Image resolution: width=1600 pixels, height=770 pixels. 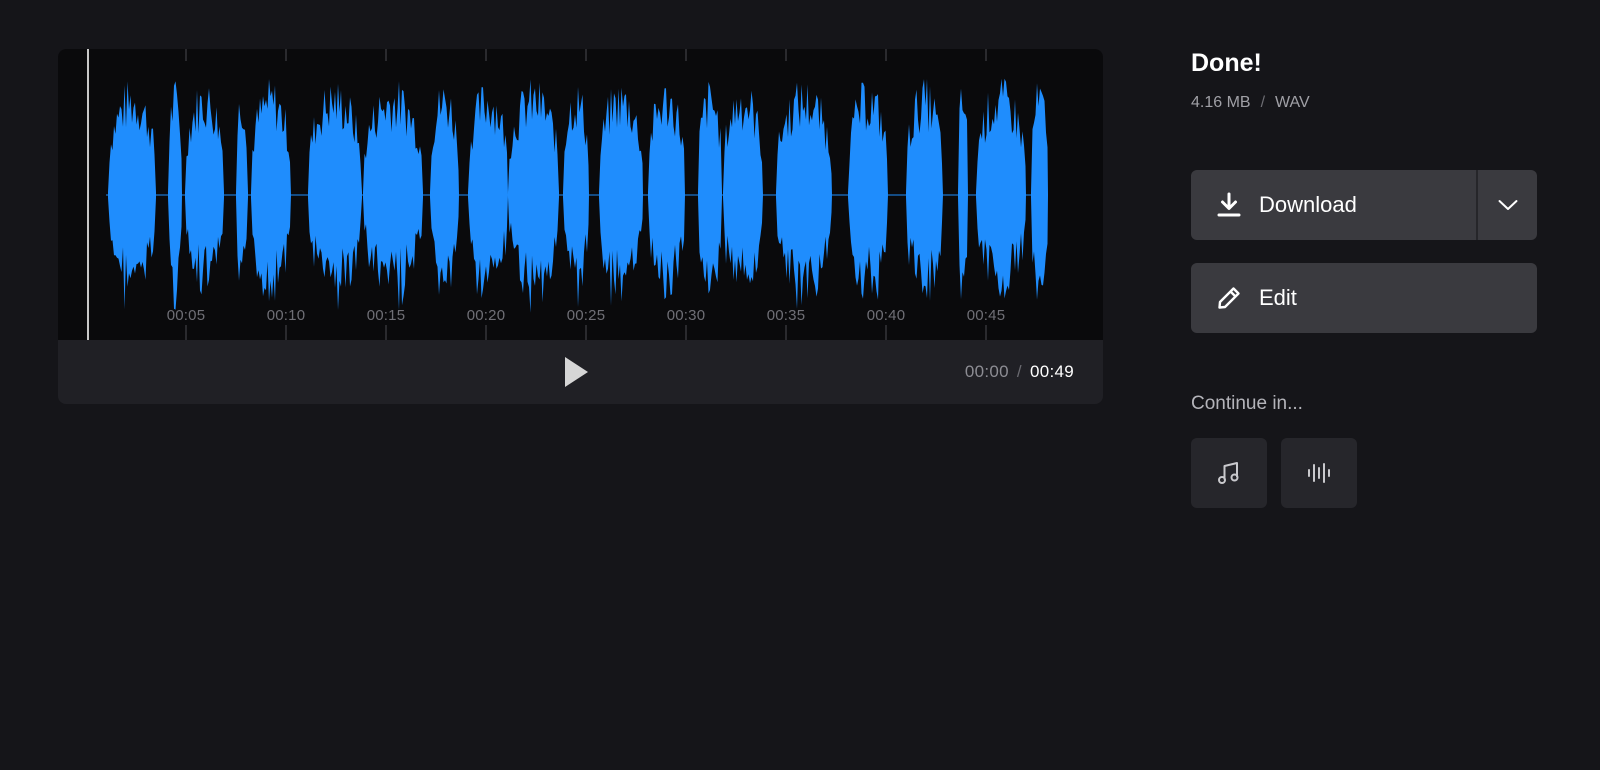 I want to click on download-label: Download, so click(x=1308, y=204).